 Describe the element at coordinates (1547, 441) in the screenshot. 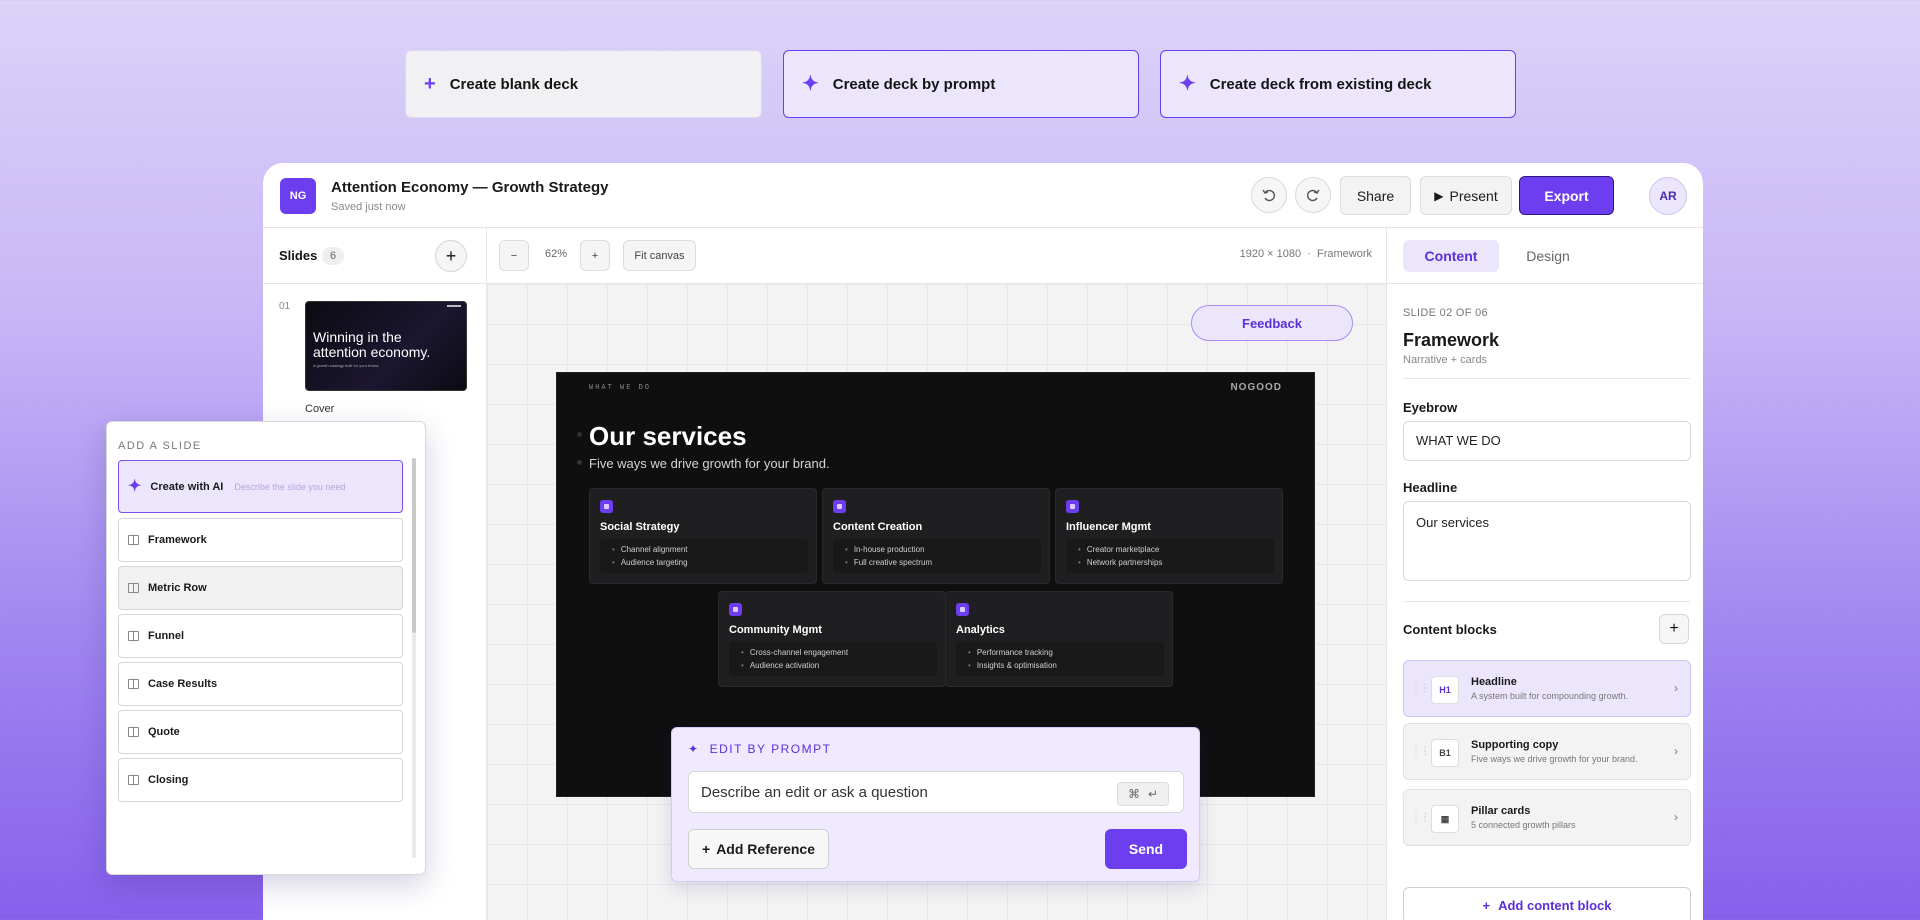

I see `eyebrow-field: WHAT WE DO` at that location.